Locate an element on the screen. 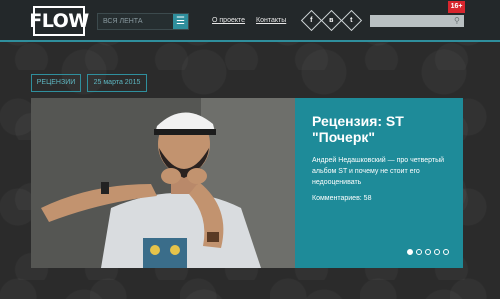  comments-count: Комментариев: 58 is located at coordinates (341, 198).